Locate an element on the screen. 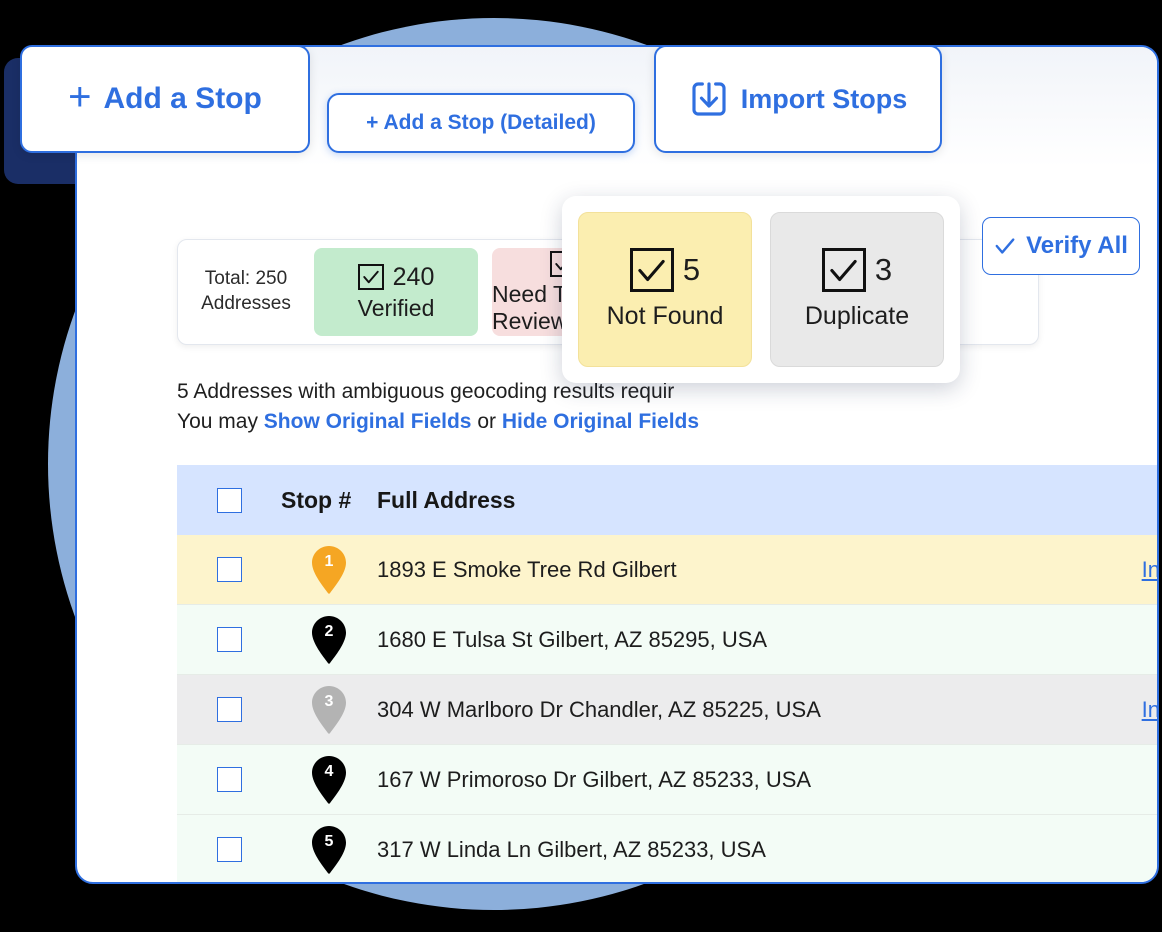 The height and width of the screenshot is (932, 1162). stop-number-cell: 1 is located at coordinates (329, 570).